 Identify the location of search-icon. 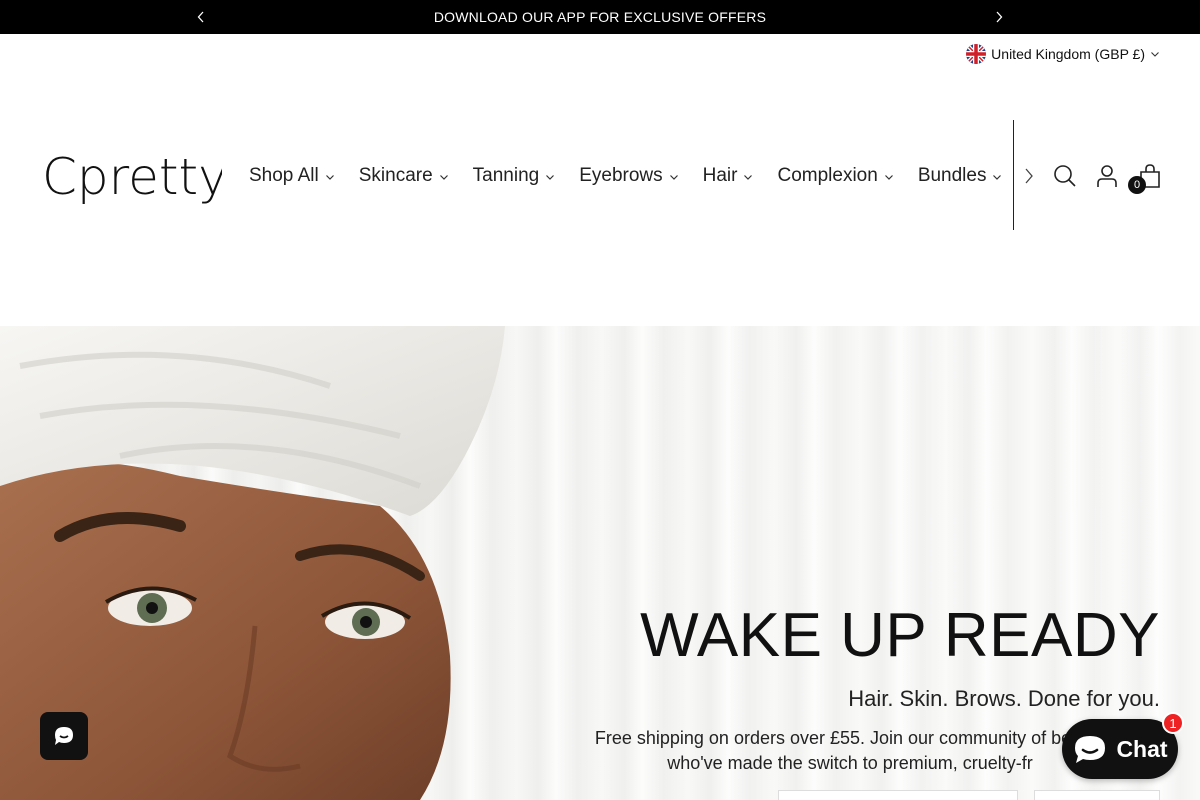
(1065, 176).